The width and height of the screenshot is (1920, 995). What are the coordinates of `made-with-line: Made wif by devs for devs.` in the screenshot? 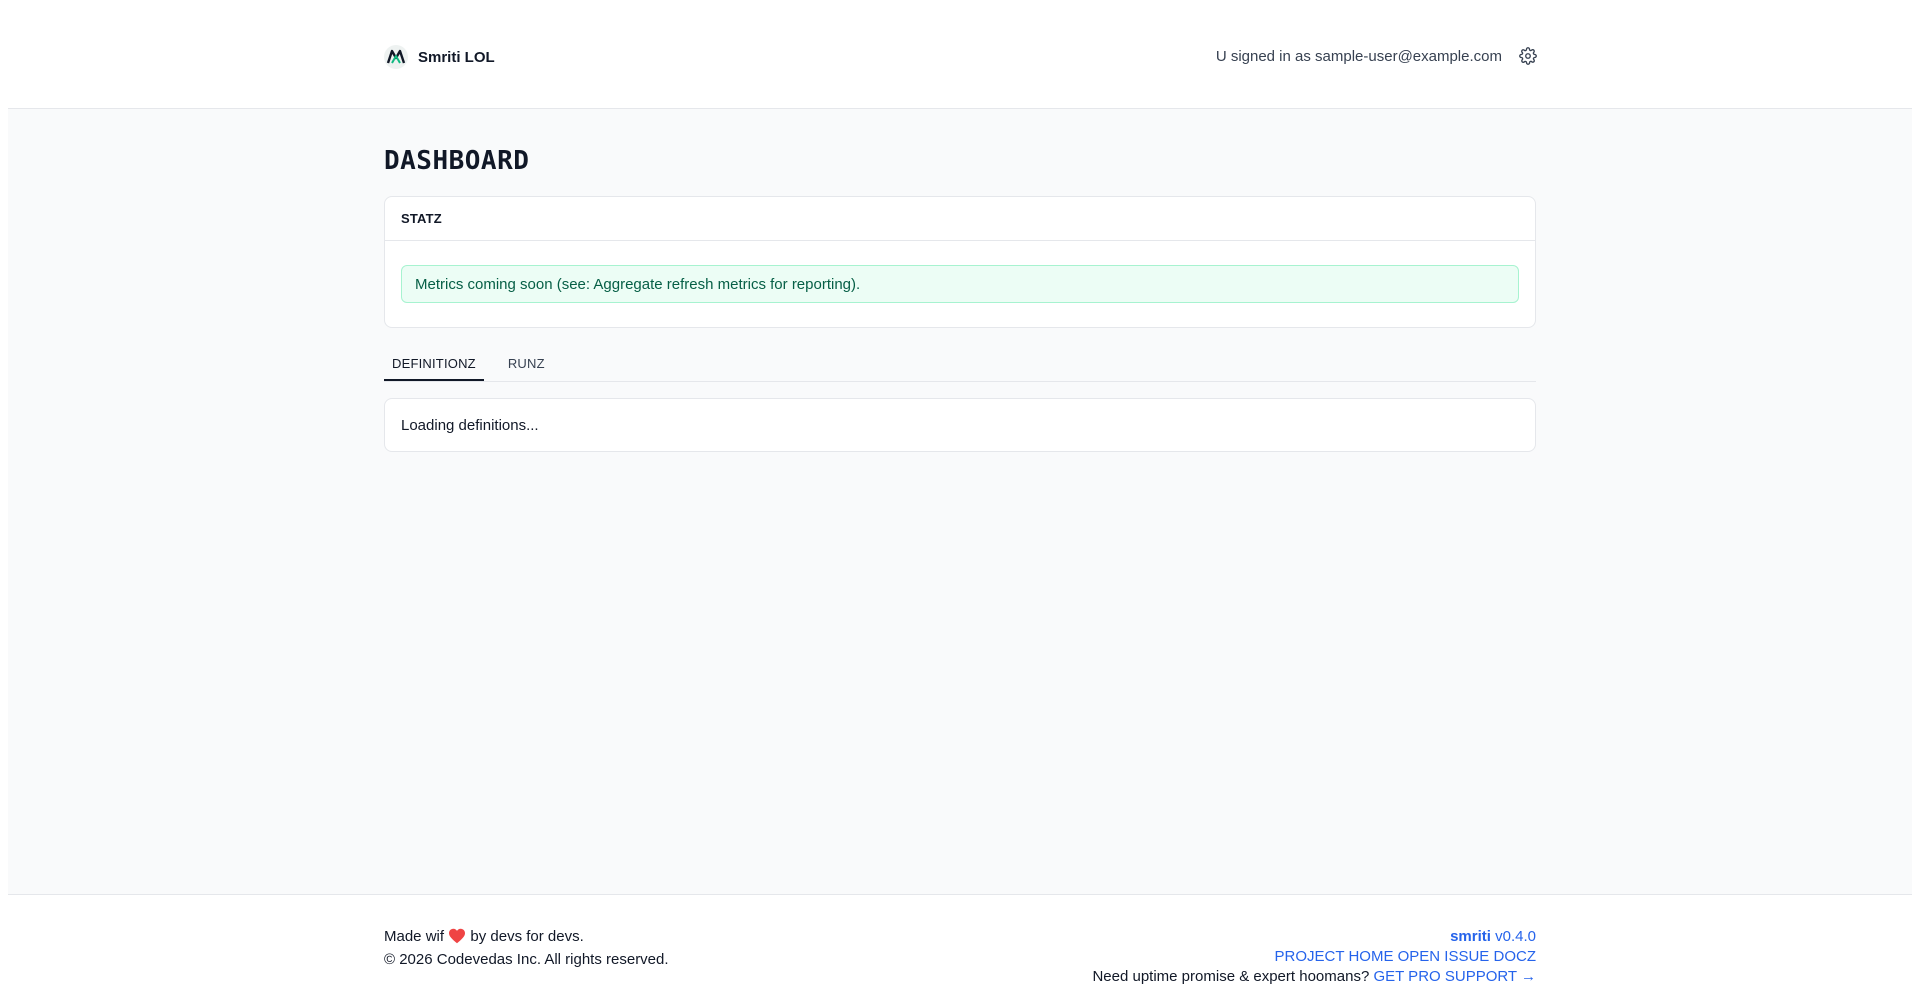 It's located at (526, 938).